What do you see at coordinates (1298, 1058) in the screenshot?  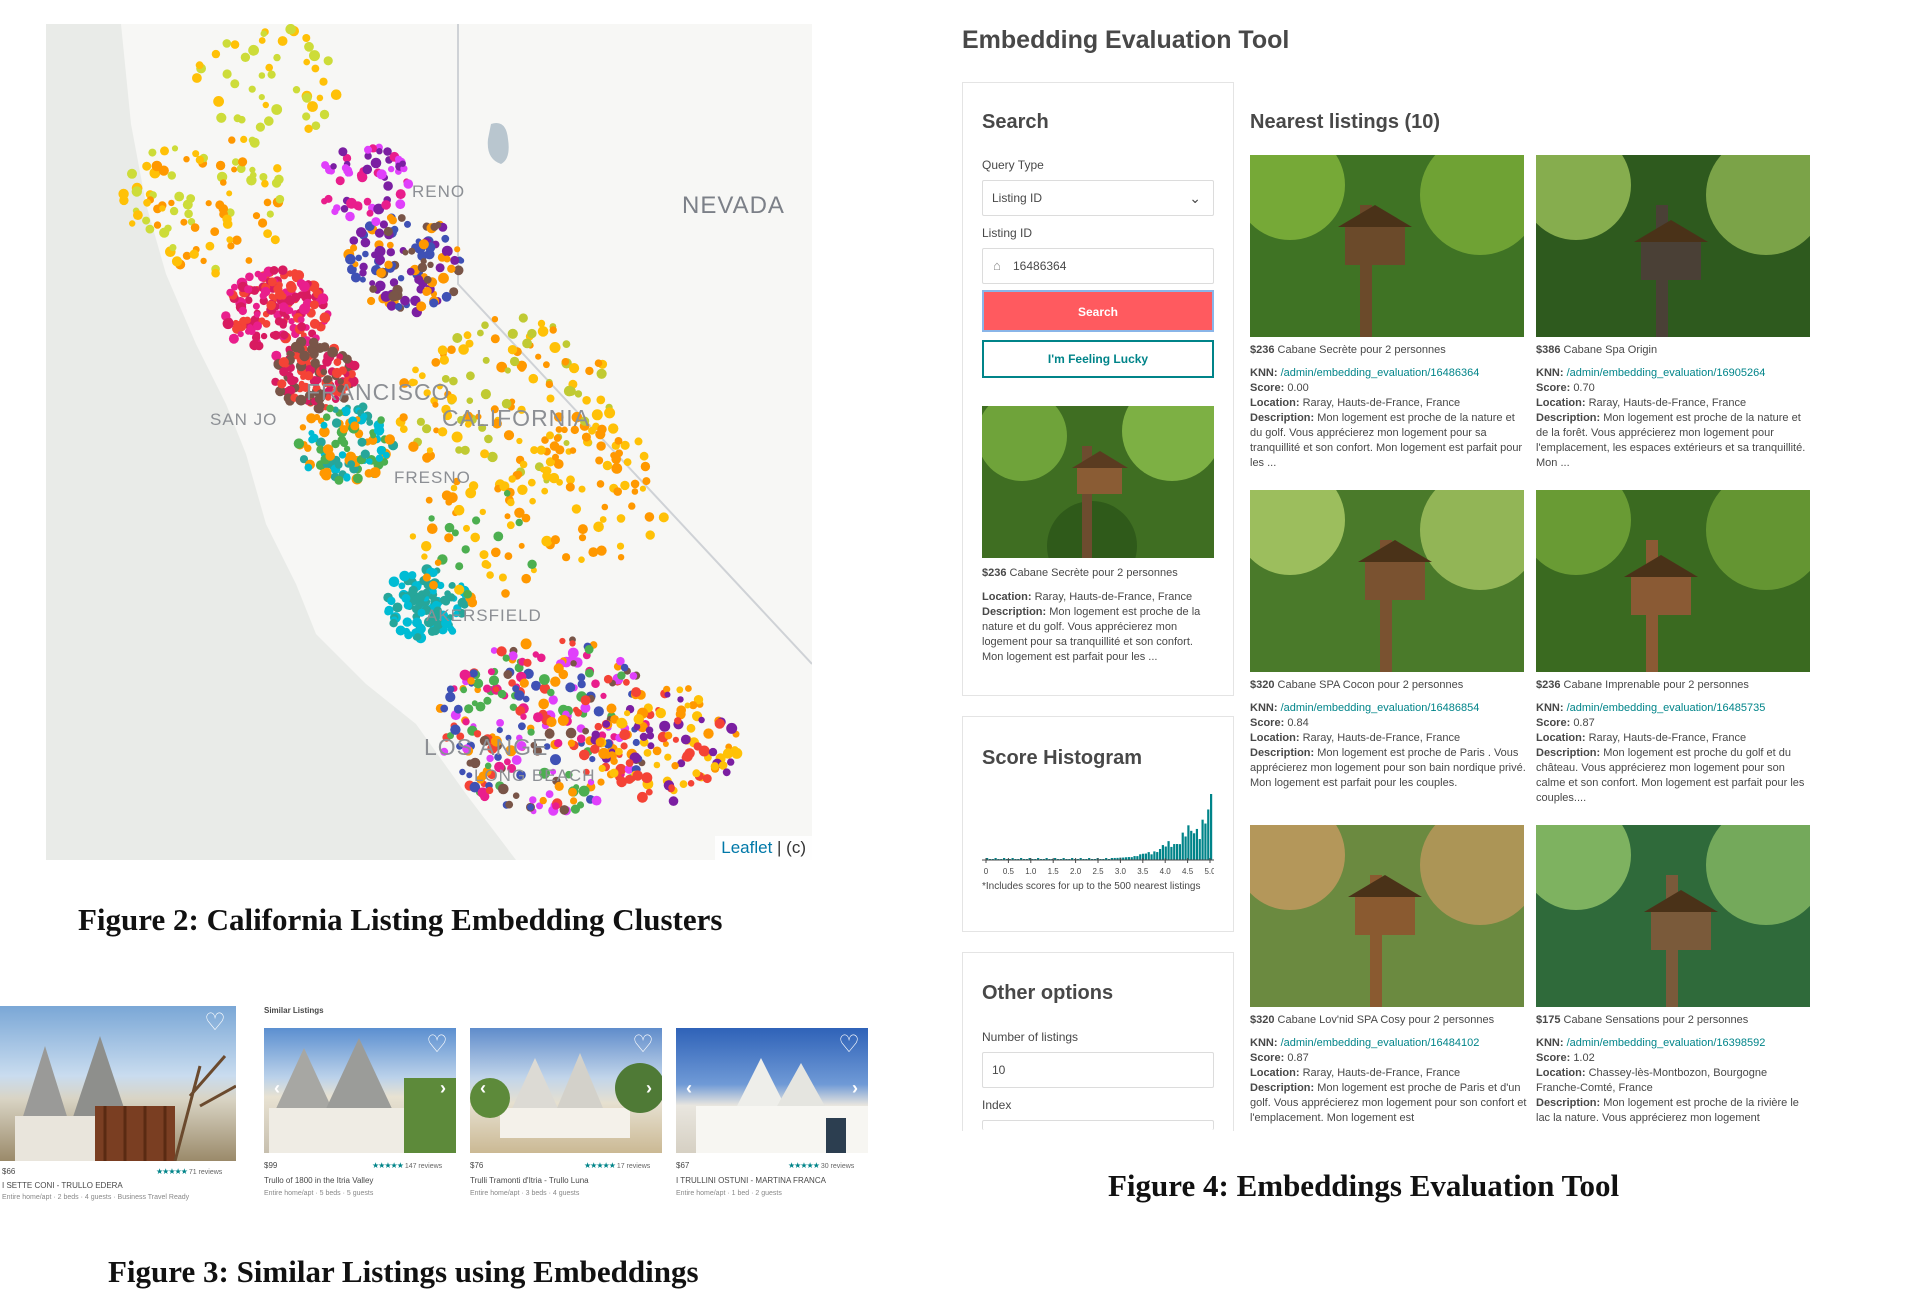 I see `score-value: 0.87` at bounding box center [1298, 1058].